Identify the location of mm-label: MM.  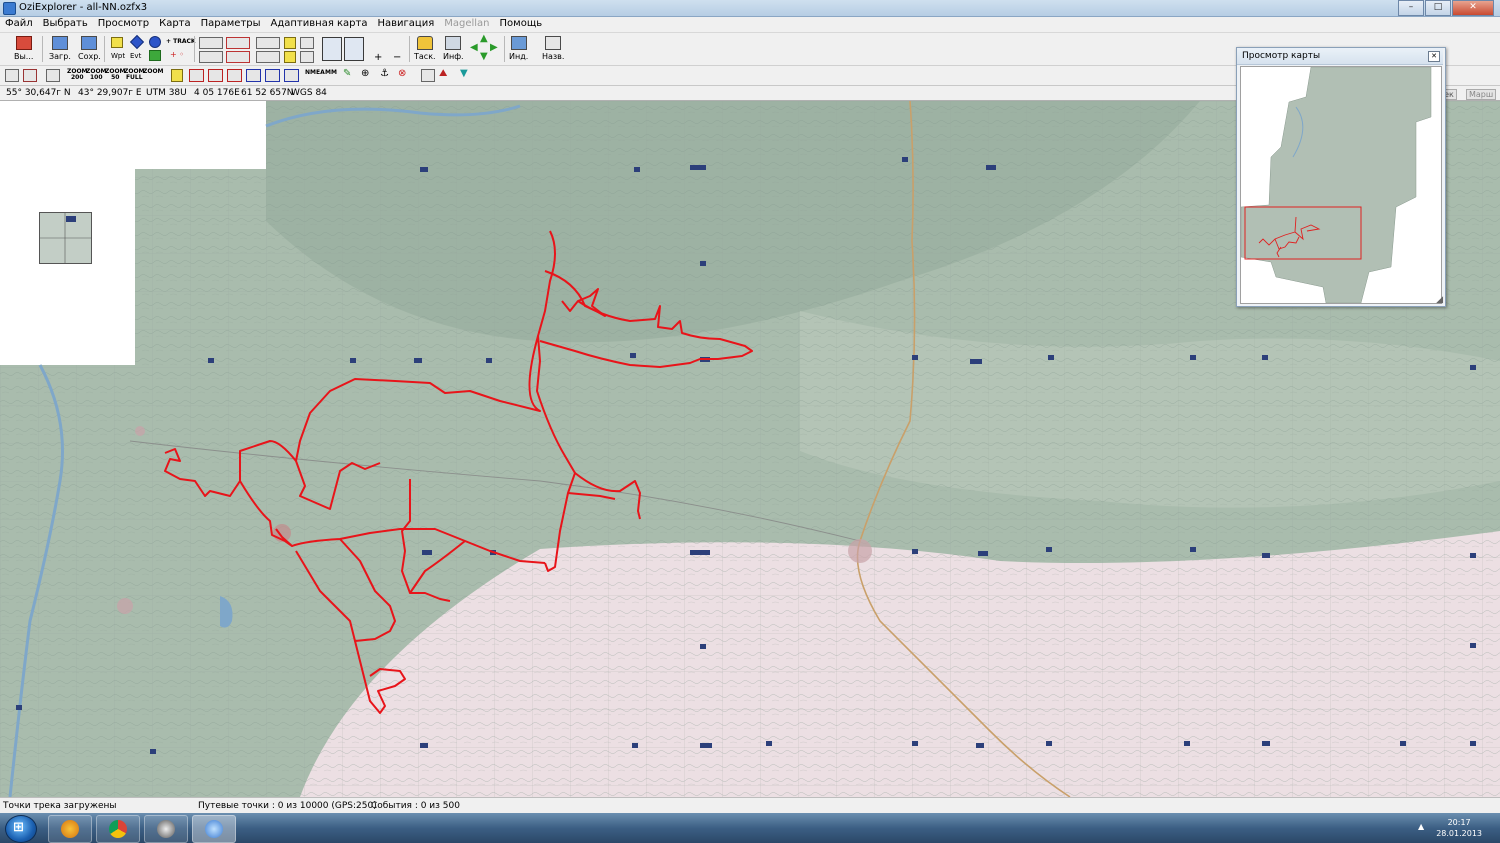
(331, 72).